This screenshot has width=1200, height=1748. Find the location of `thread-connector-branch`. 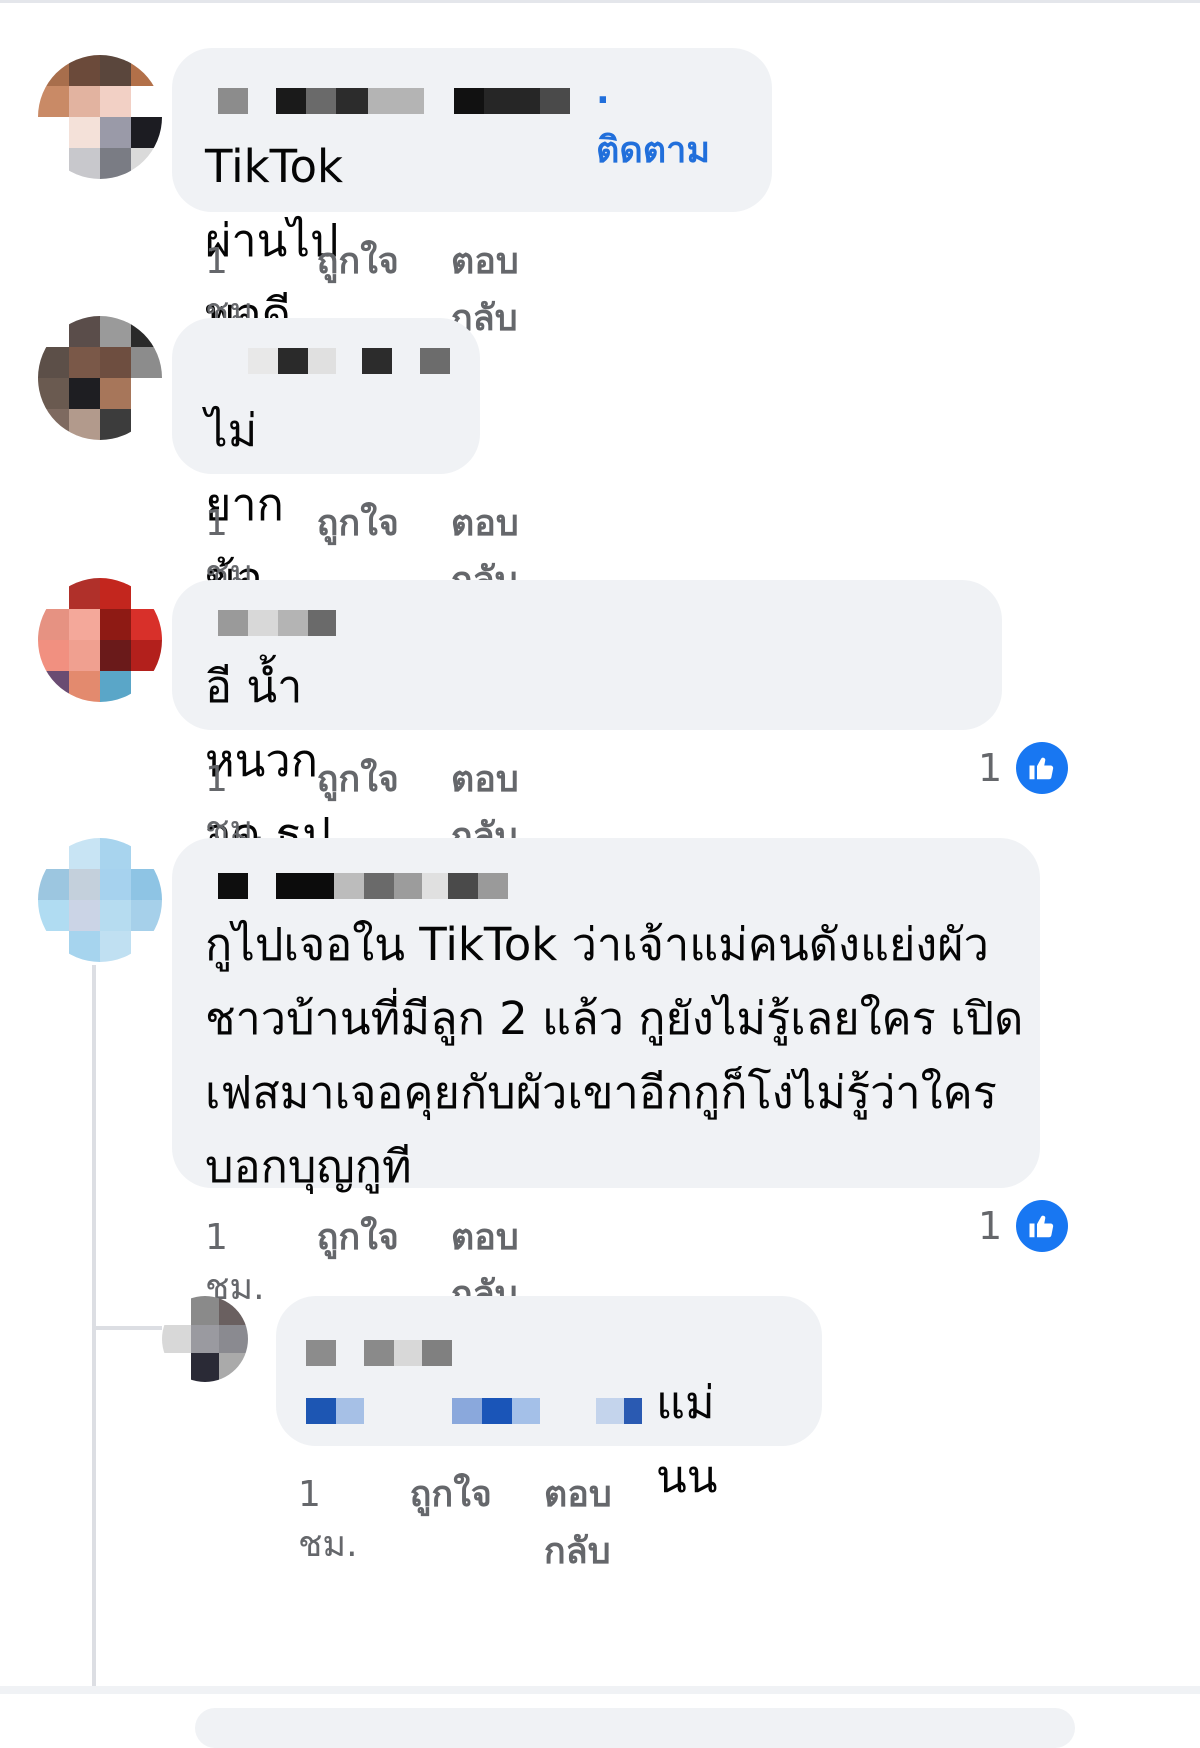

thread-connector-branch is located at coordinates (127, 1328).